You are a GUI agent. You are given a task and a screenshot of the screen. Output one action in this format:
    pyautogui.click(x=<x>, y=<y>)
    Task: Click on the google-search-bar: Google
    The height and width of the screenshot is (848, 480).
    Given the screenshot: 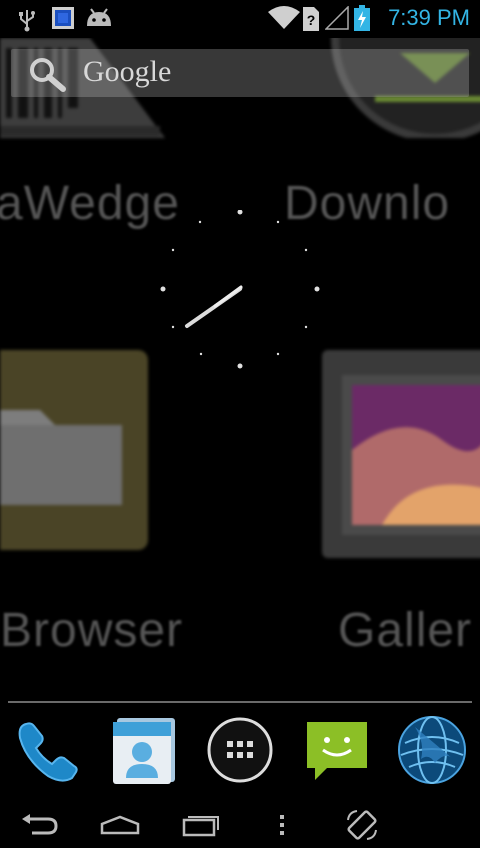 What is the action you would take?
    pyautogui.click(x=240, y=73)
    